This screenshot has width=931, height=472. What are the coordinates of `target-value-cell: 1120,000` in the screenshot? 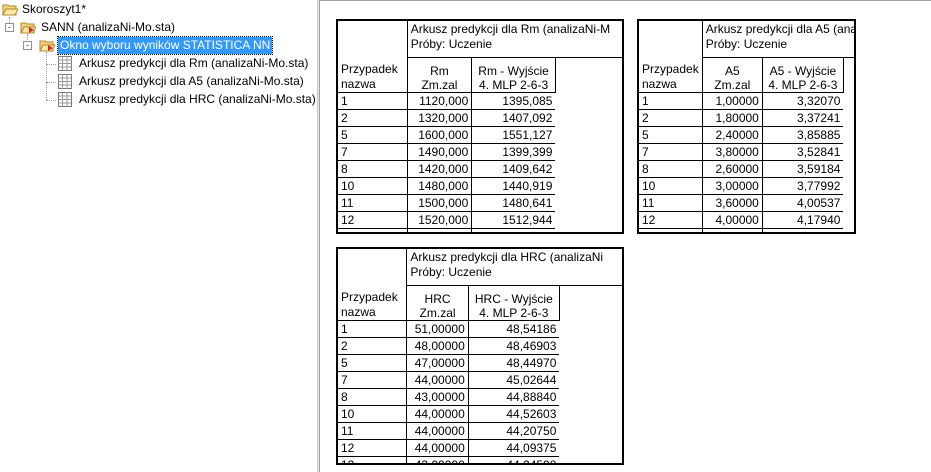 It's located at (439, 101).